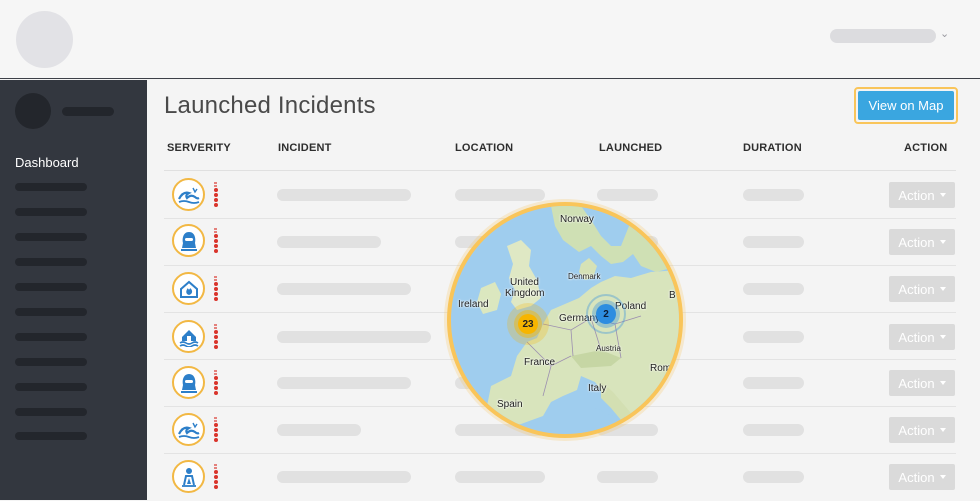 Image resolution: width=980 pixels, height=501 pixels. What do you see at coordinates (606, 314) in the screenshot?
I see `cluster-marker-2: 2` at bounding box center [606, 314].